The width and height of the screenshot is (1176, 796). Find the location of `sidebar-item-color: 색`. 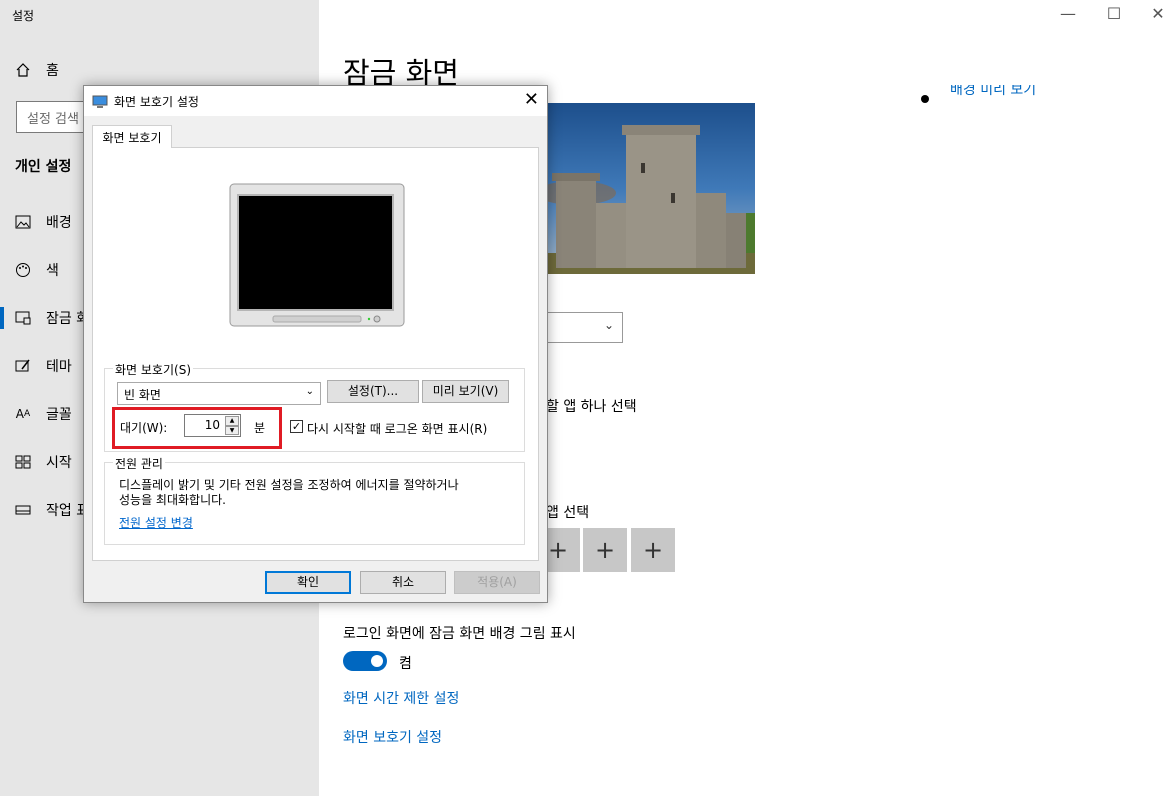

sidebar-item-color: 색 is located at coordinates (36, 270).